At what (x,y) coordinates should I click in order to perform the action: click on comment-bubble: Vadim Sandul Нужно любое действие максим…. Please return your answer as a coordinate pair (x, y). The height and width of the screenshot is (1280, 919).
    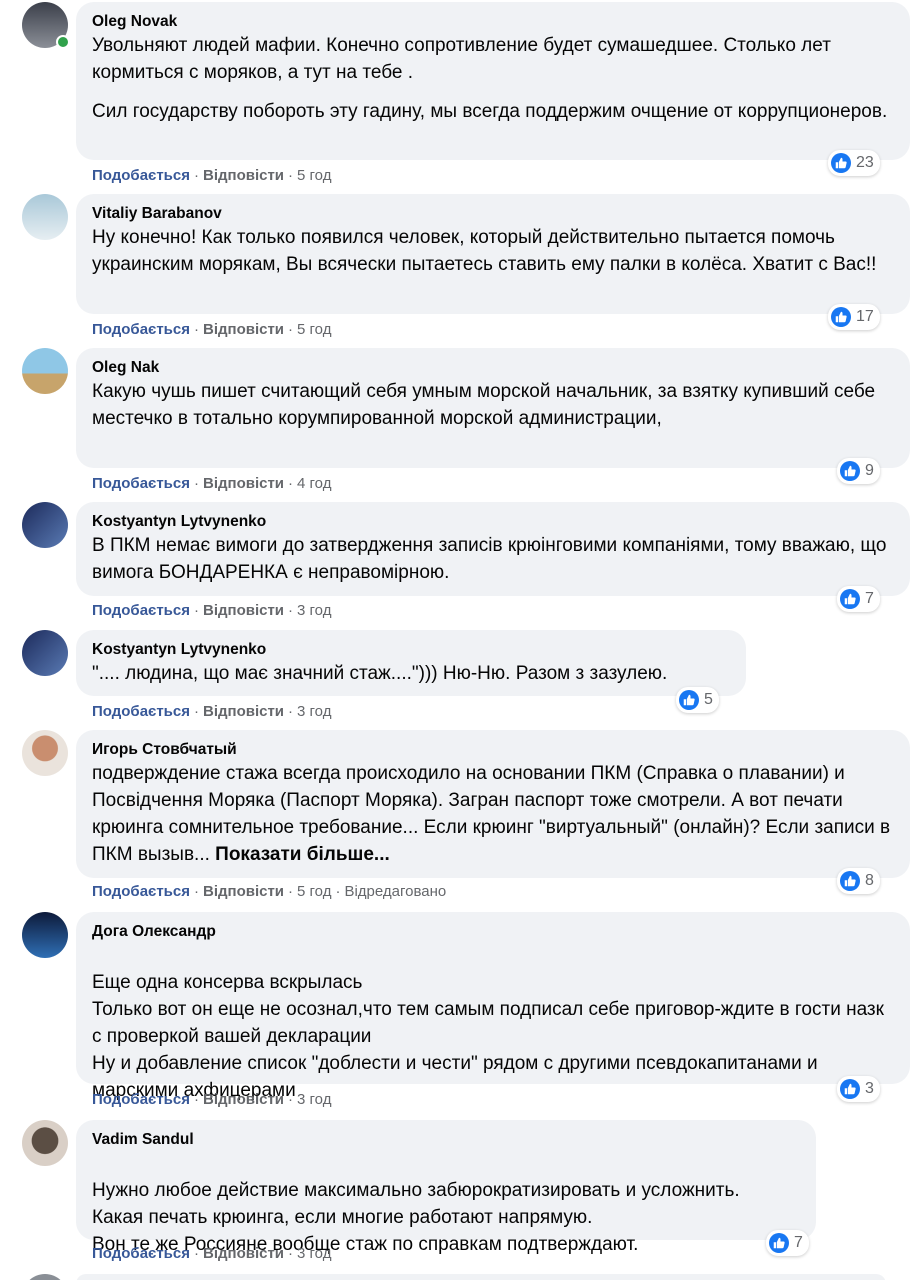
    Looking at the image, I should click on (446, 1187).